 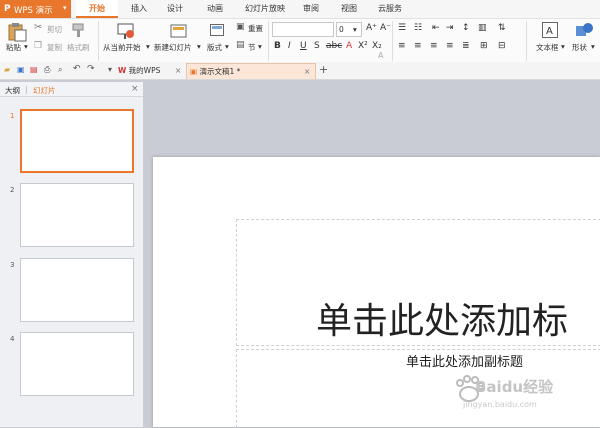 I want to click on tab-design: 设计, so click(x=175, y=9).